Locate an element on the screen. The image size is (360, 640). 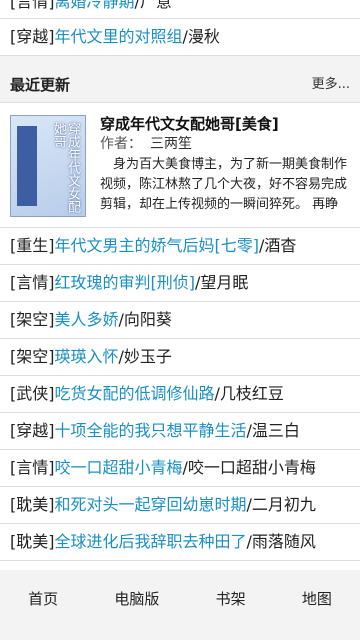
featured-author: 作者： 三两笙 is located at coordinates (225, 144).